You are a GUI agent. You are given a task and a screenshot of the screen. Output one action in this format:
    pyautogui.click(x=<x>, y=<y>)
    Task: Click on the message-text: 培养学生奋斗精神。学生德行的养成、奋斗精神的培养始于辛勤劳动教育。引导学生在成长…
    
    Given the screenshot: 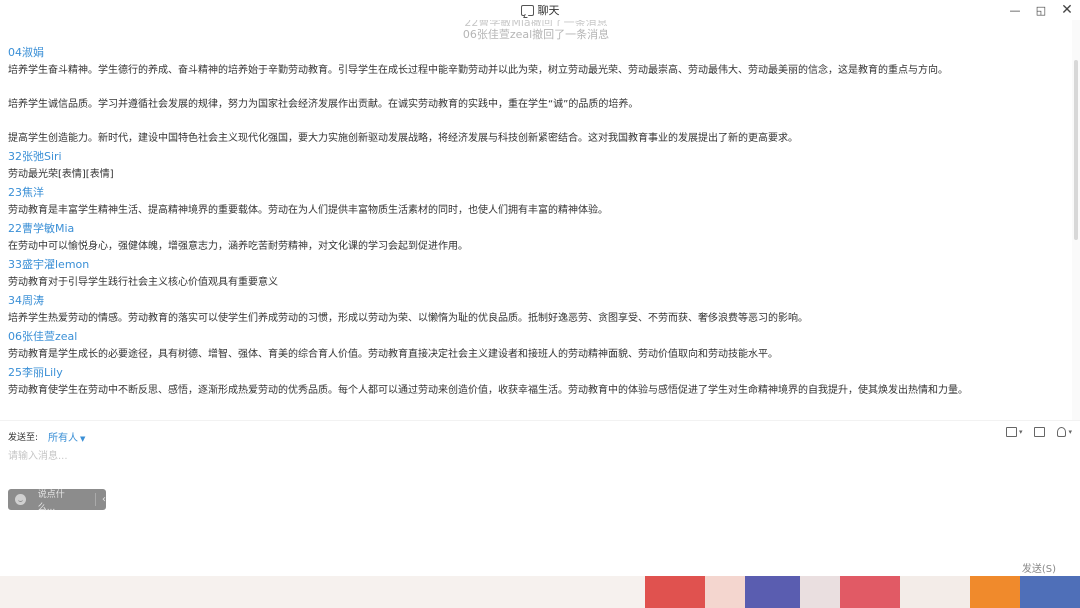 What is the action you would take?
    pyautogui.click(x=478, y=70)
    